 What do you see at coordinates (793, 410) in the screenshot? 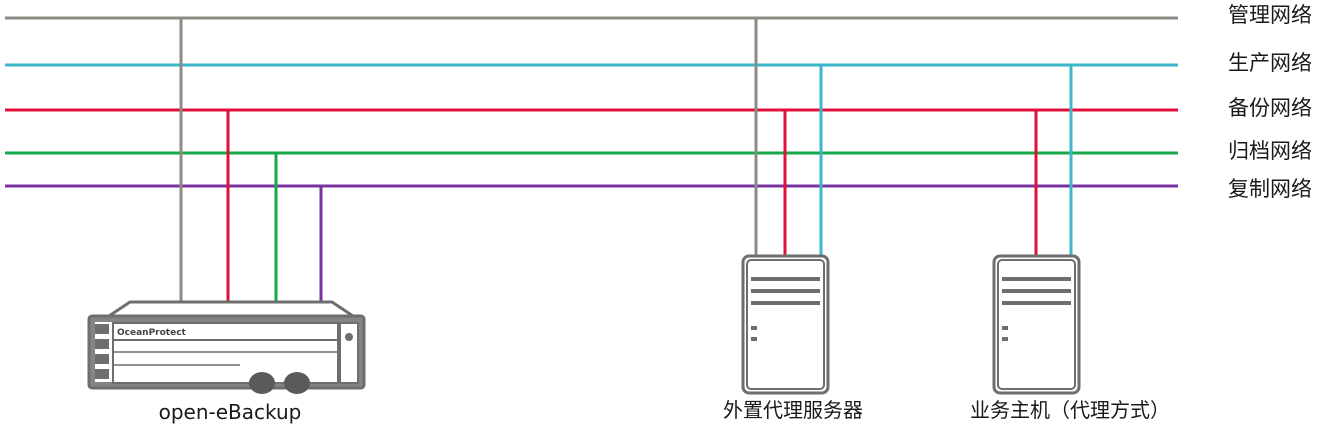
I see `proxy-server-label: 外置代理服务器` at bounding box center [793, 410].